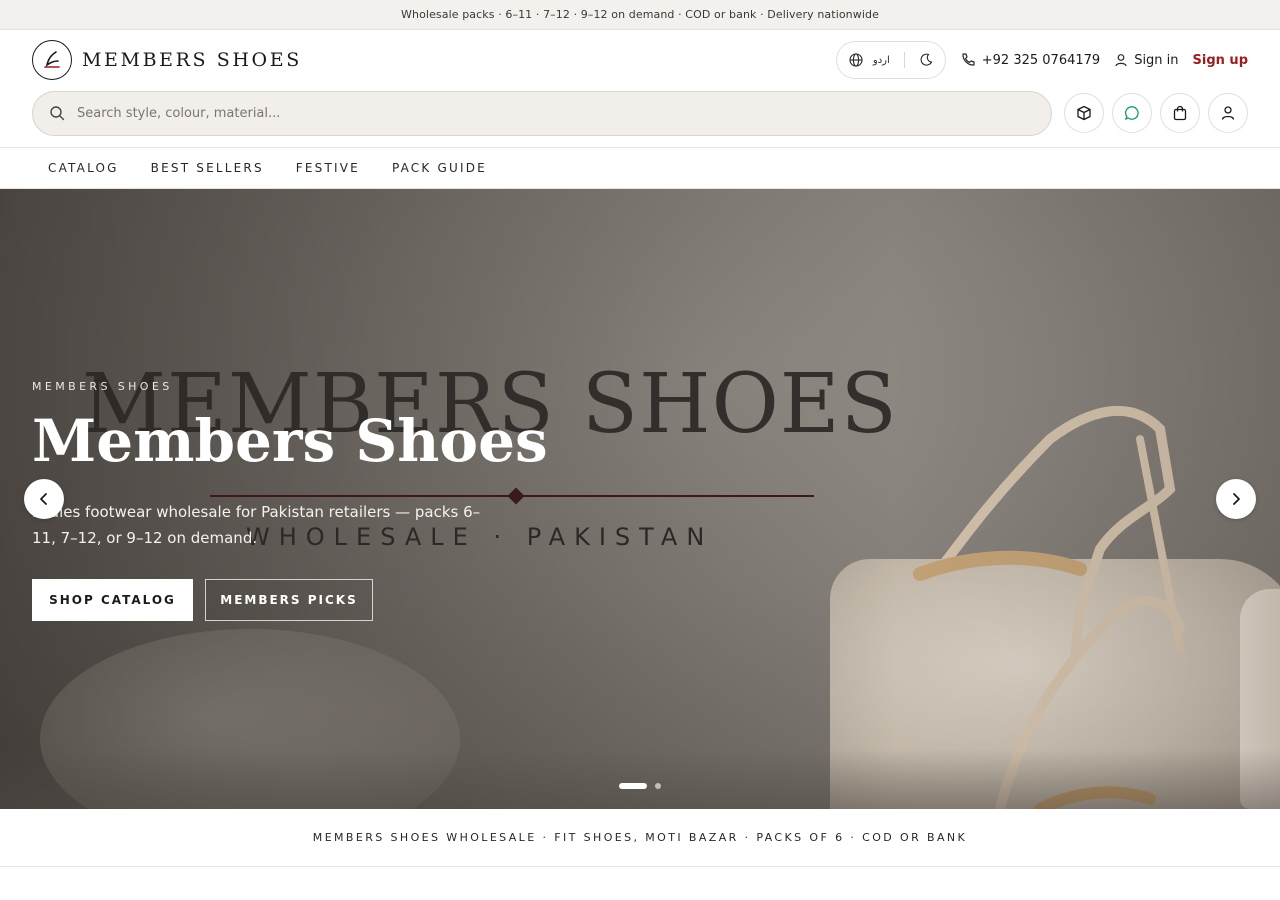  Describe the element at coordinates (926, 60) in the screenshot. I see `moon-icon` at that location.